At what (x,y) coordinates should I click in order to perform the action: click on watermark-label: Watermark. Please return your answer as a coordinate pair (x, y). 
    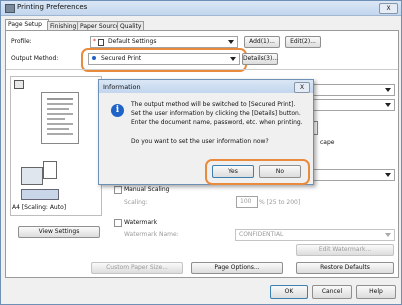
    Looking at the image, I should click on (141, 222).